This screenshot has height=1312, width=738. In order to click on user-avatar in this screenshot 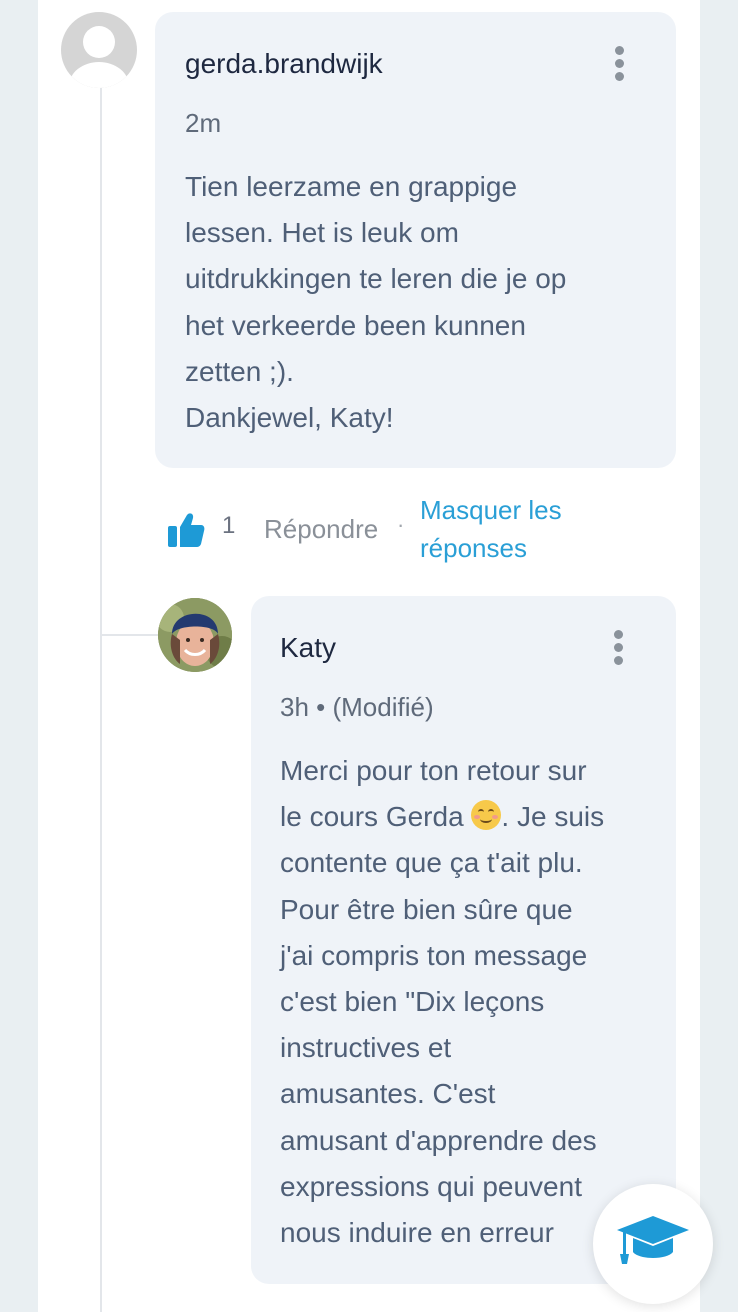, I will do `click(99, 50)`.